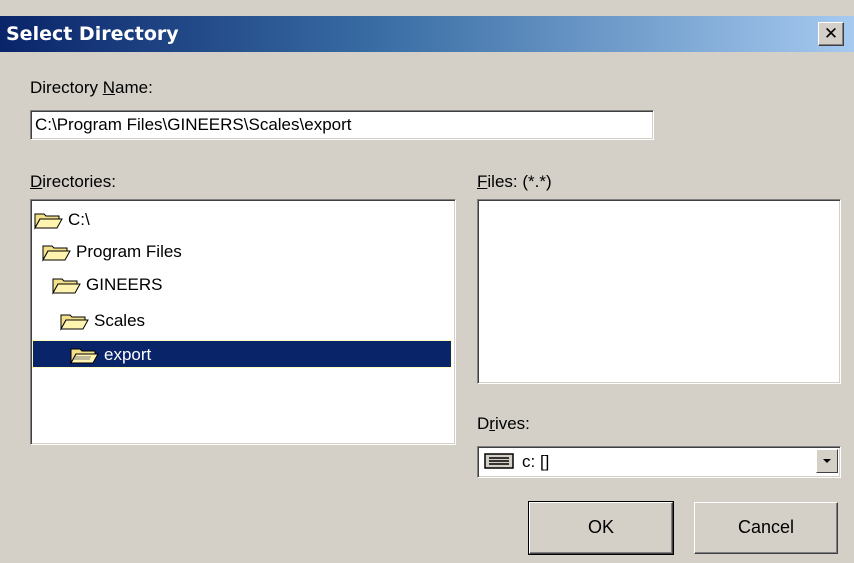  I want to click on drives-dropdown-button, so click(827, 461).